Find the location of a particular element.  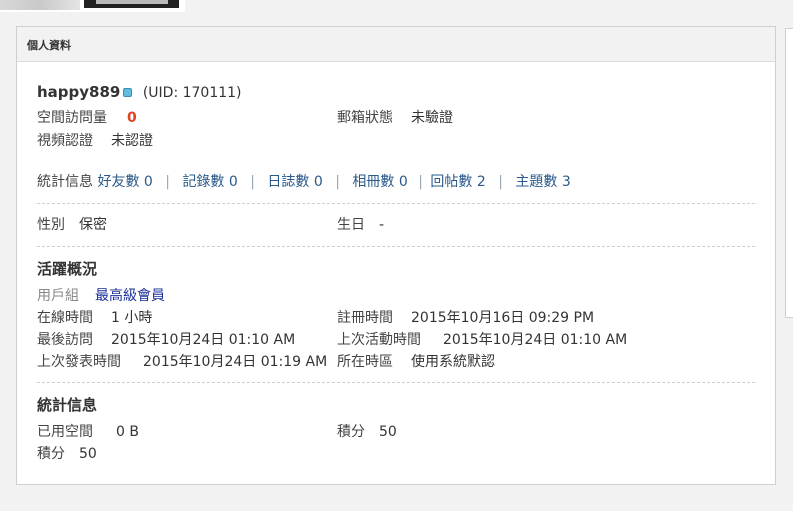

online-time-label: 在線時間 is located at coordinates (65, 318).